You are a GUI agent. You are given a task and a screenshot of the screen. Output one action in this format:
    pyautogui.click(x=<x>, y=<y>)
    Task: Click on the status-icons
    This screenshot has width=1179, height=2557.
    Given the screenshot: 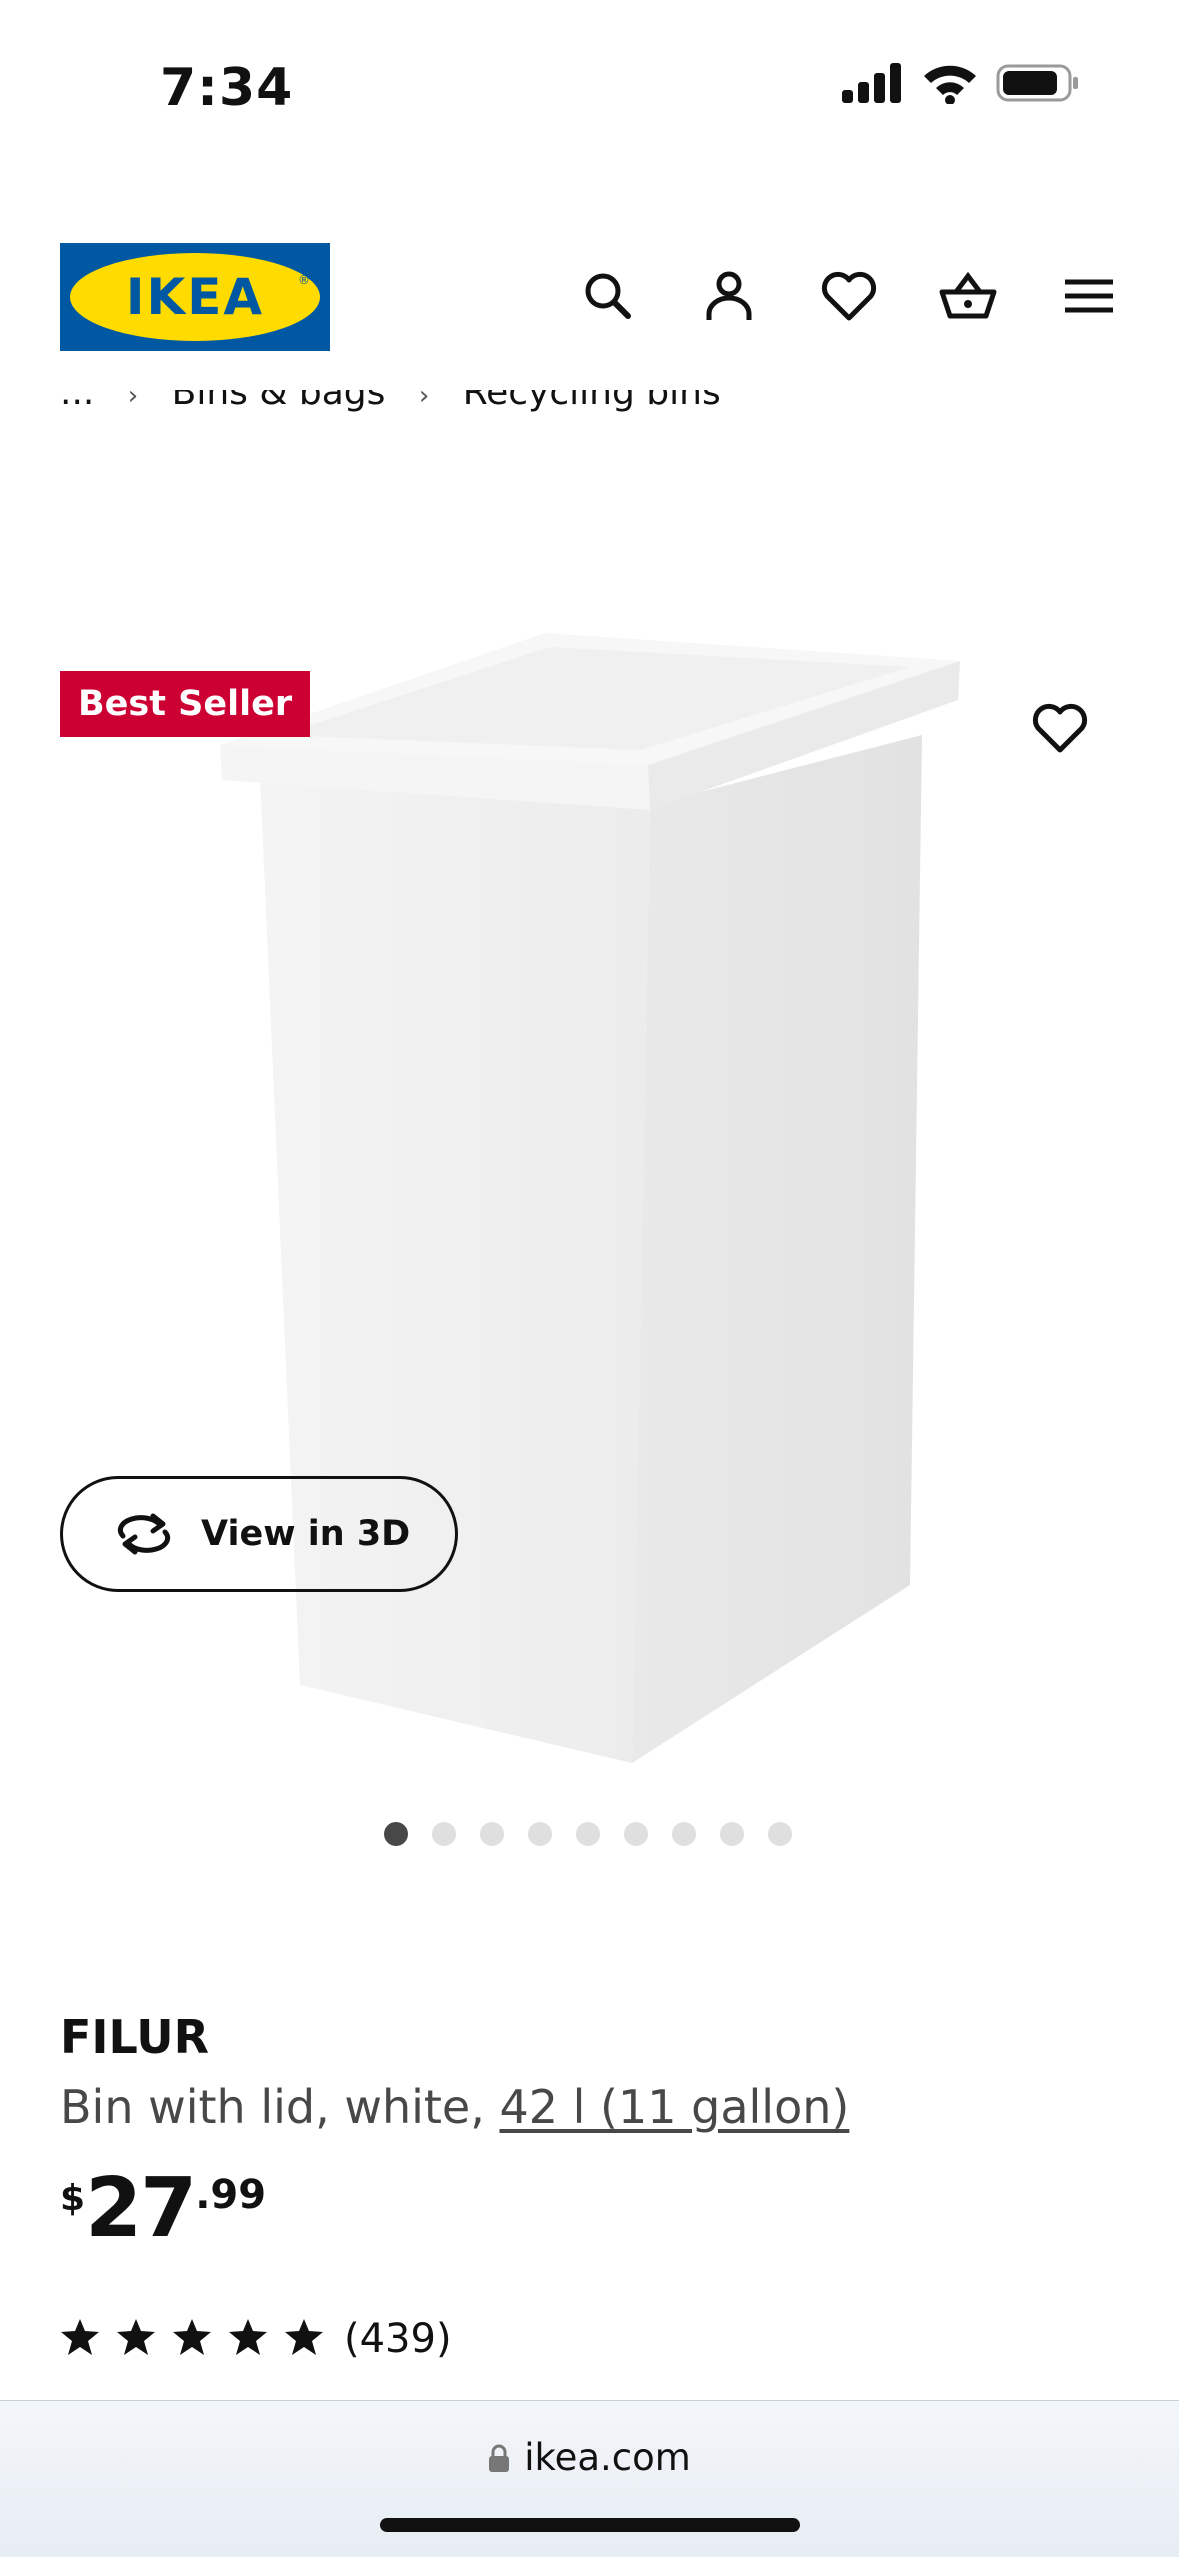 What is the action you would take?
    pyautogui.click(x=961, y=83)
    